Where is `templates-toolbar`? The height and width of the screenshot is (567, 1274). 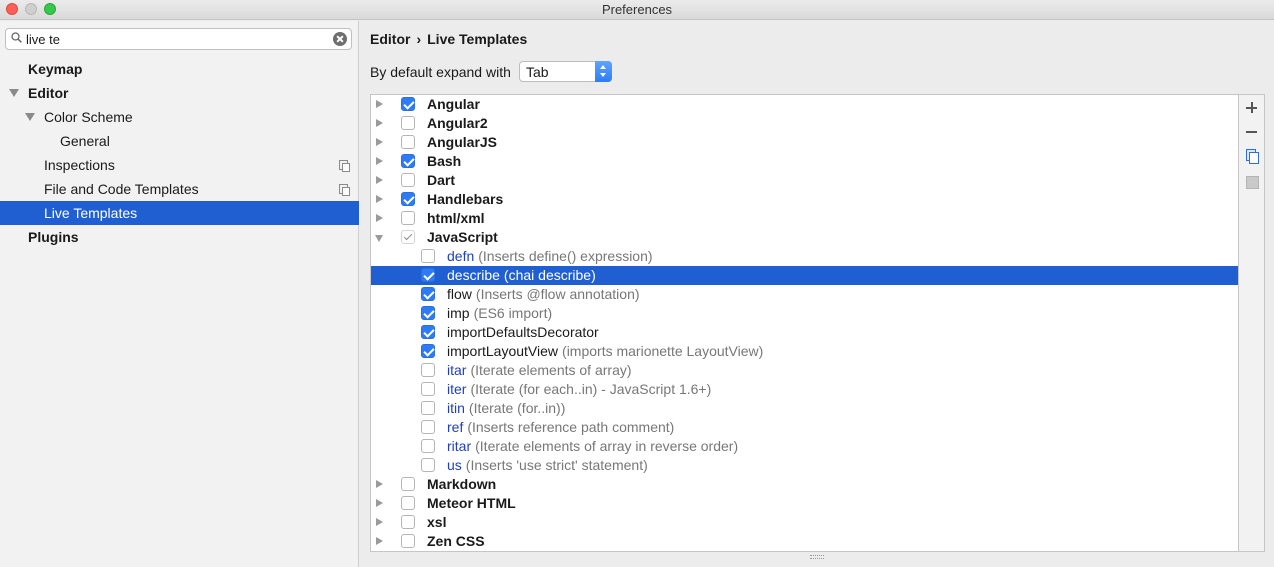 templates-toolbar is located at coordinates (1252, 323).